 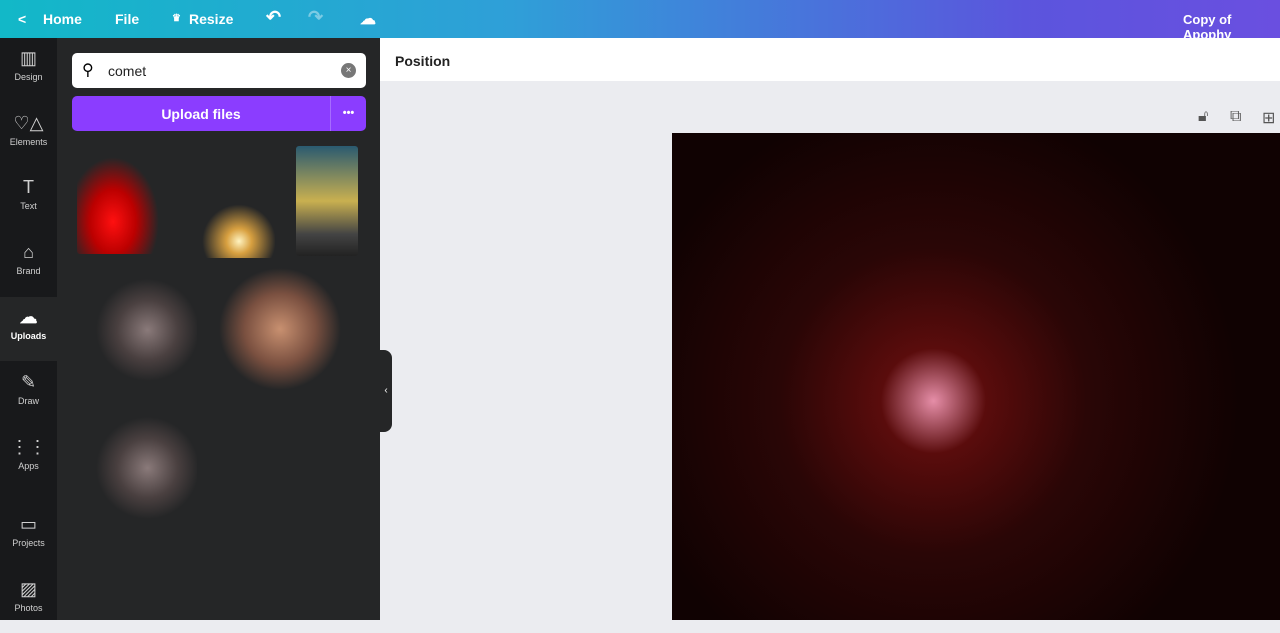 What do you see at coordinates (88, 70) in the screenshot?
I see `search-icon: ⚲` at bounding box center [88, 70].